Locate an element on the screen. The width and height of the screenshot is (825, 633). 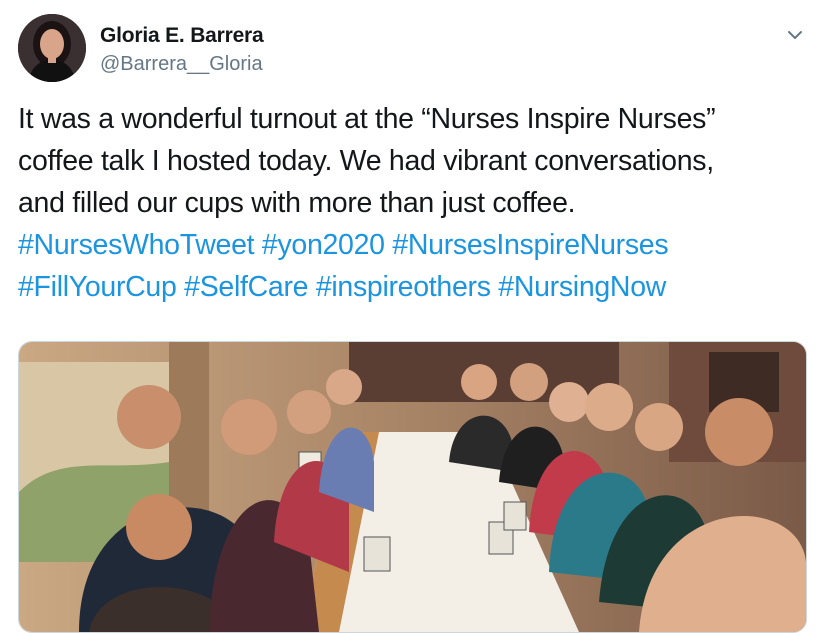
hashtag-link: #inspireothers is located at coordinates (403, 287).